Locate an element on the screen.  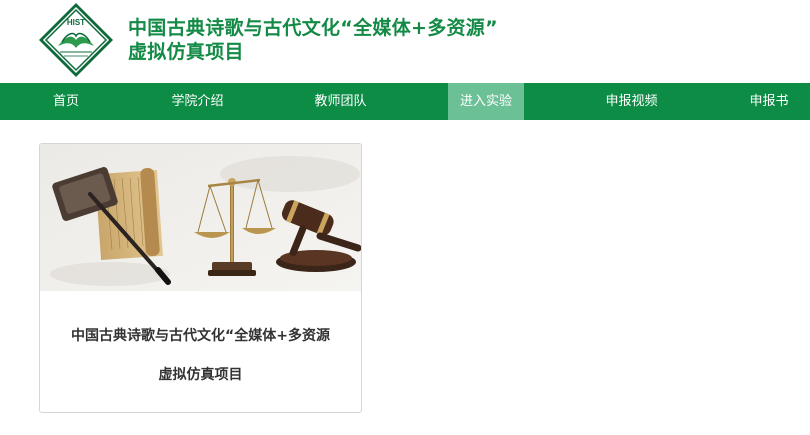
main-nav: 首页 学院介绍 教师团队 进入实验 申报视频 申报书 is located at coordinates (405, 101).